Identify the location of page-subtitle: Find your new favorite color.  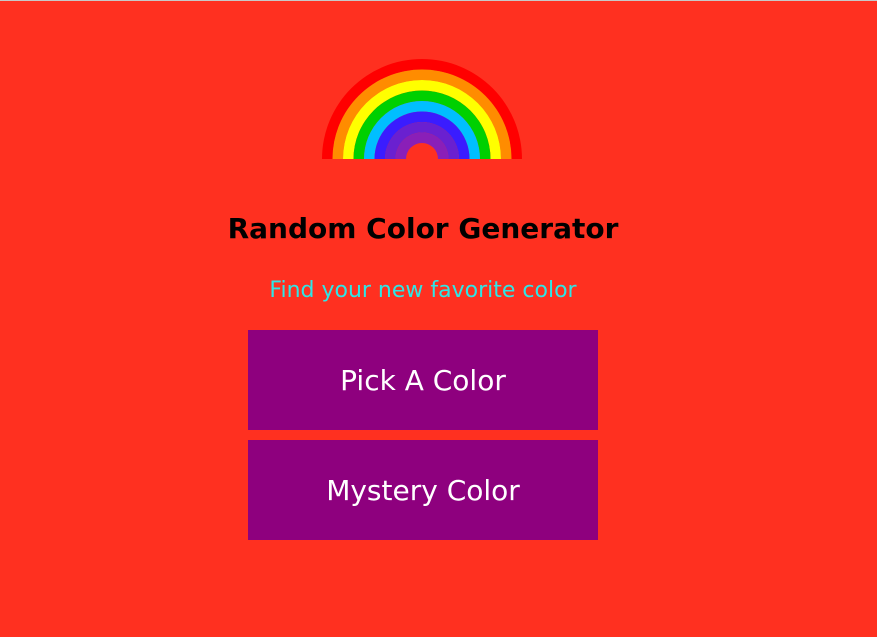
(423, 290).